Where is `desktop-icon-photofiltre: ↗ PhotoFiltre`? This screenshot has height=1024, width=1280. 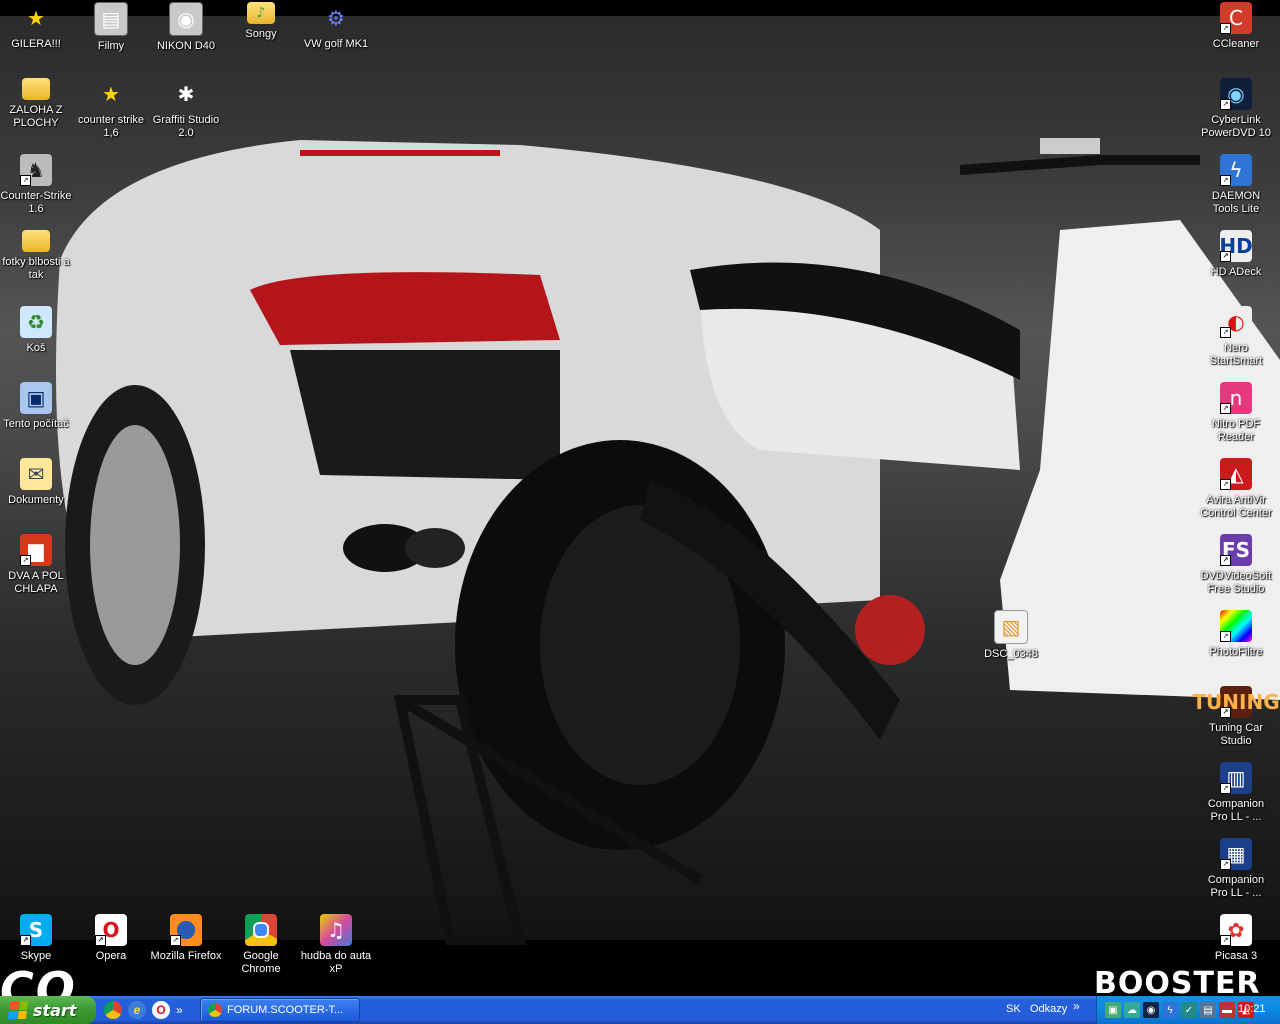 desktop-icon-photofiltre: ↗ PhotoFiltre is located at coordinates (1236, 634).